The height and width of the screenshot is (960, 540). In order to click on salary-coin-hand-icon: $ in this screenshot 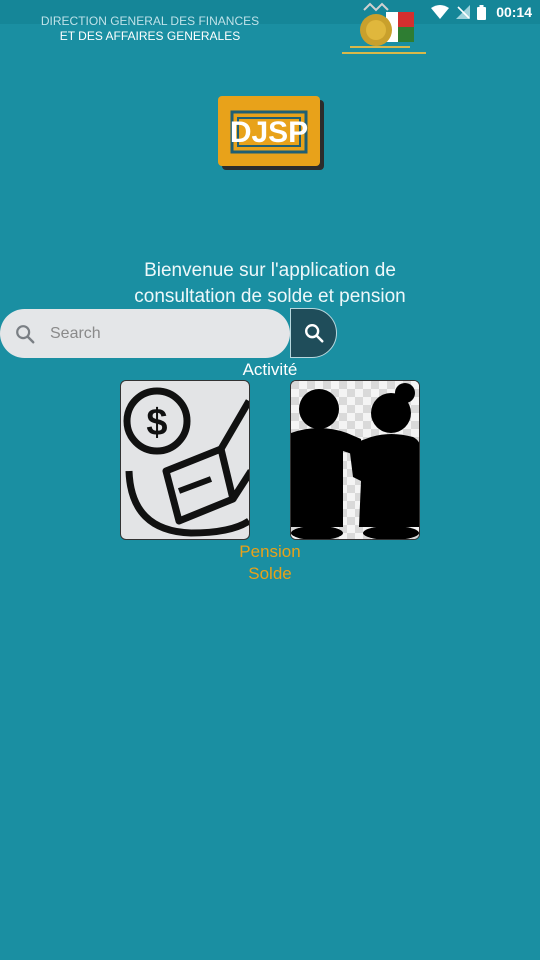, I will do `click(186, 462)`.